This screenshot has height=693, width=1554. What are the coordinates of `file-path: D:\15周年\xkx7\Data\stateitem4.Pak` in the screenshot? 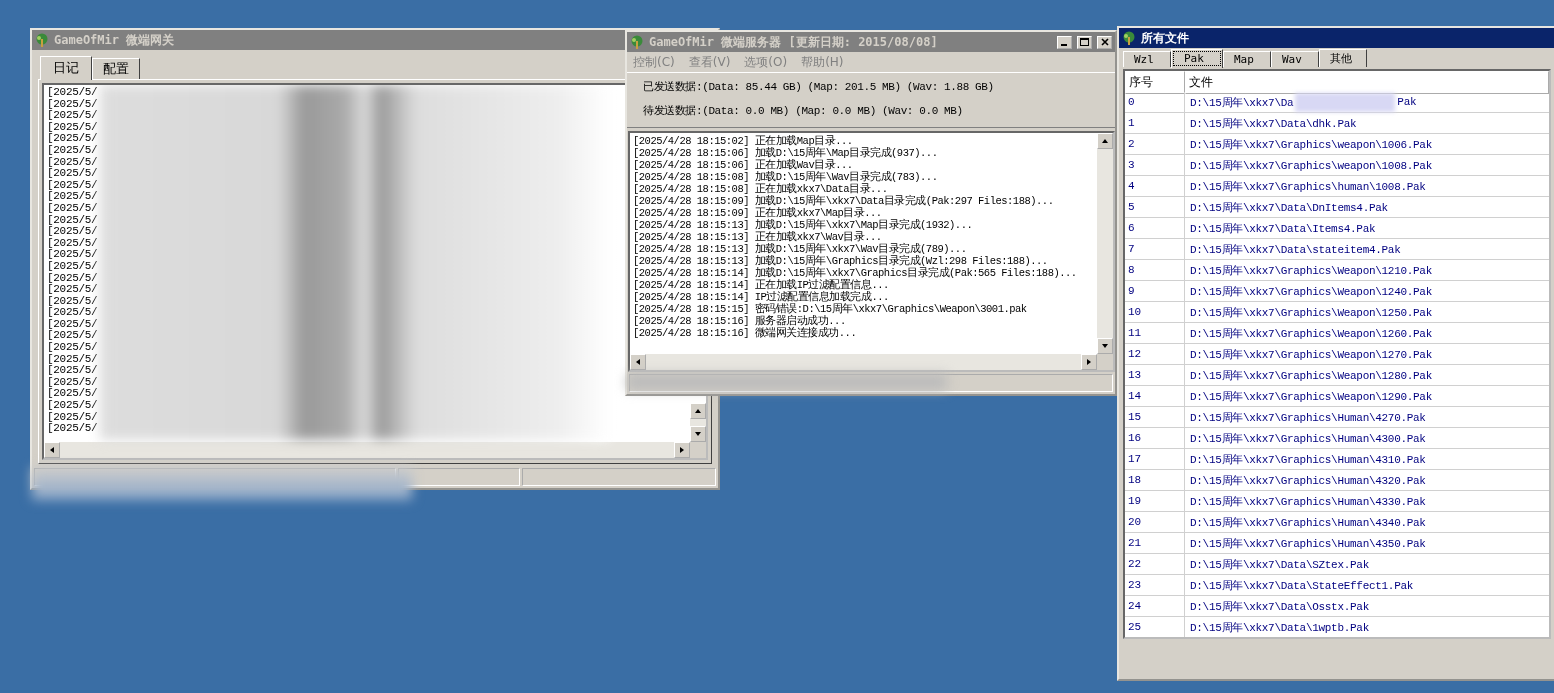 It's located at (1295, 249).